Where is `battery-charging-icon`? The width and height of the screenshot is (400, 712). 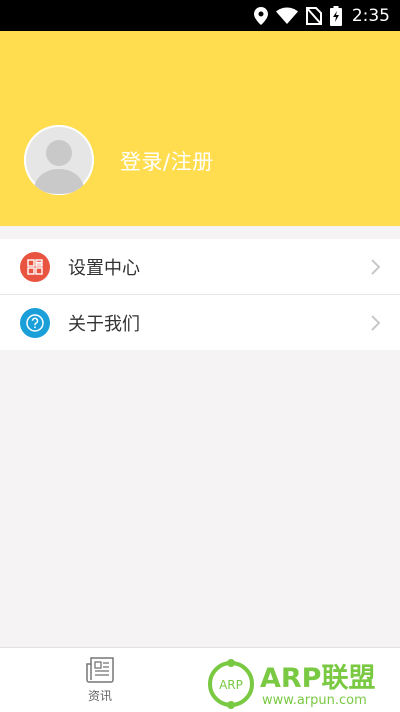
battery-charging-icon is located at coordinates (335, 15).